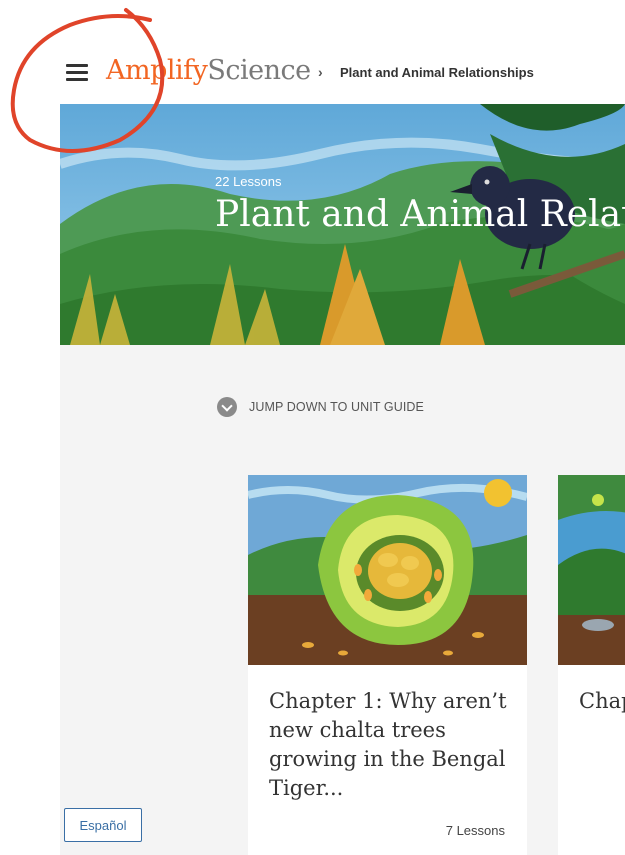 Image resolution: width=625 pixels, height=855 pixels. Describe the element at coordinates (259, 70) in the screenshot. I see `logo-science: Science` at that location.